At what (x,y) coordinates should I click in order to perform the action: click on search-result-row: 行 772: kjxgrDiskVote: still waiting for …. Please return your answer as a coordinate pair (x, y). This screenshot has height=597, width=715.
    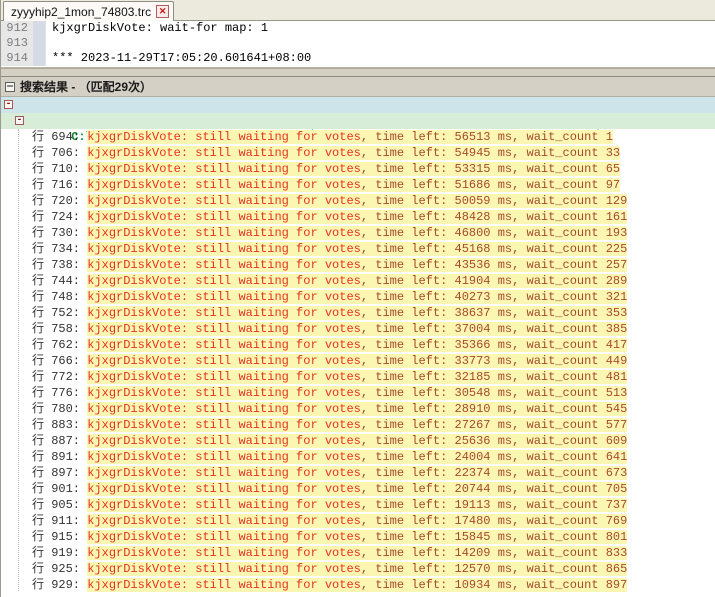
    Looking at the image, I should click on (358, 377).